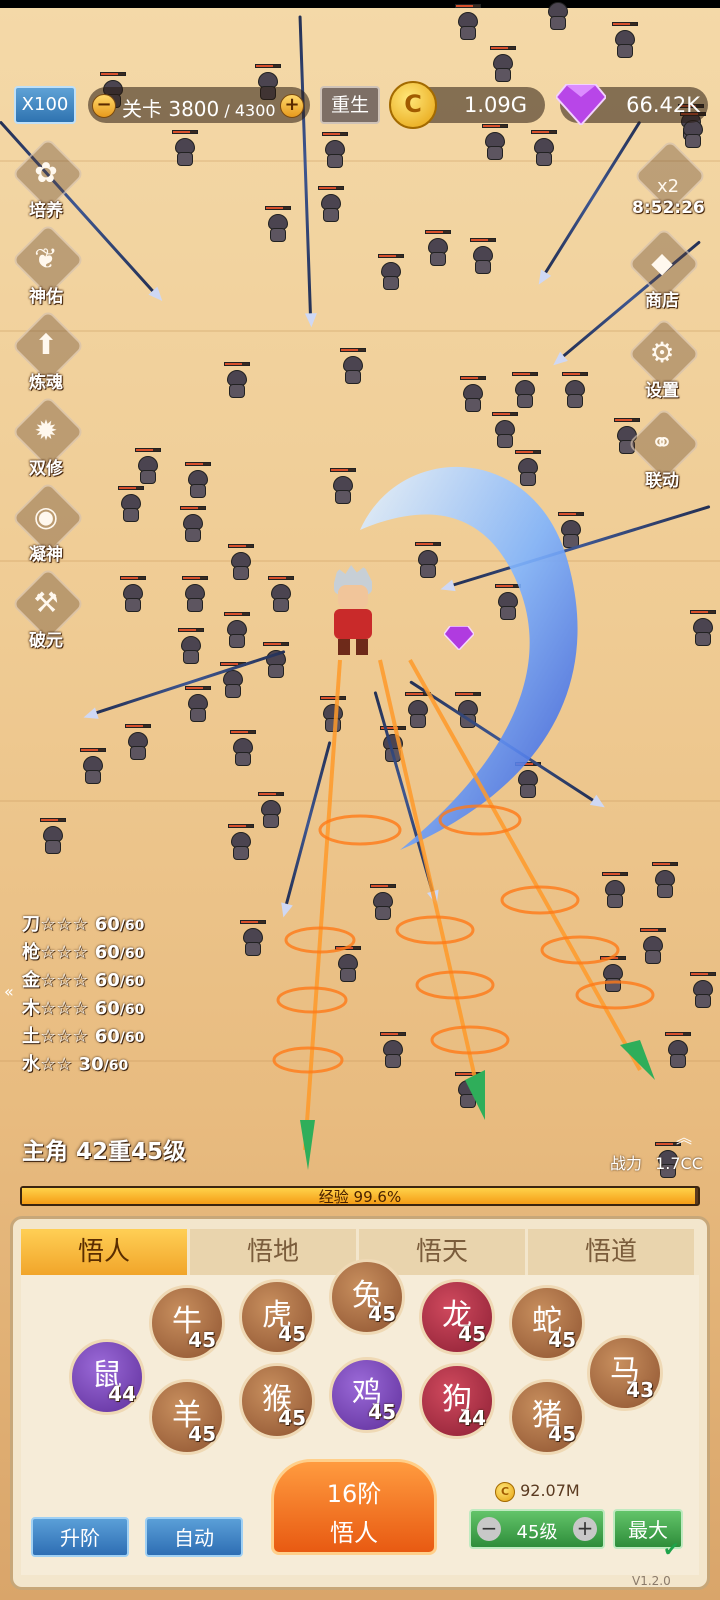 The width and height of the screenshot is (720, 1600). I want to click on left-menu-item: ❦ 神佑, so click(47, 273).